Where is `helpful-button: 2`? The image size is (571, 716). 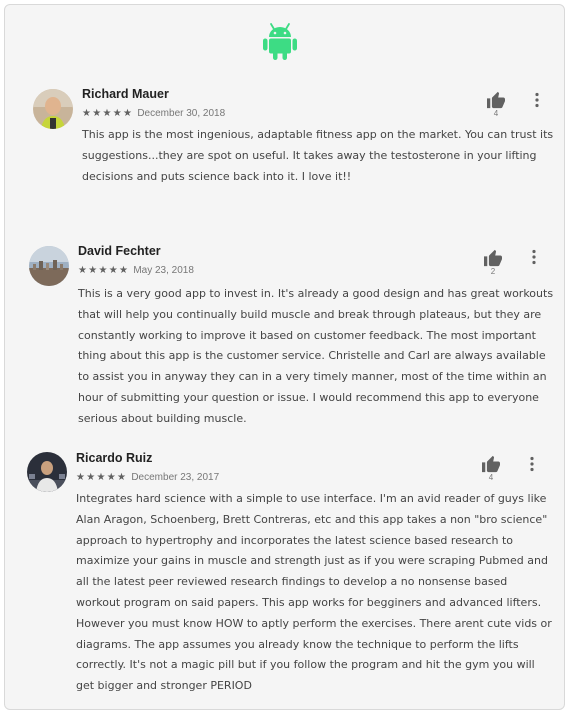 helpful-button: 2 is located at coordinates (493, 262).